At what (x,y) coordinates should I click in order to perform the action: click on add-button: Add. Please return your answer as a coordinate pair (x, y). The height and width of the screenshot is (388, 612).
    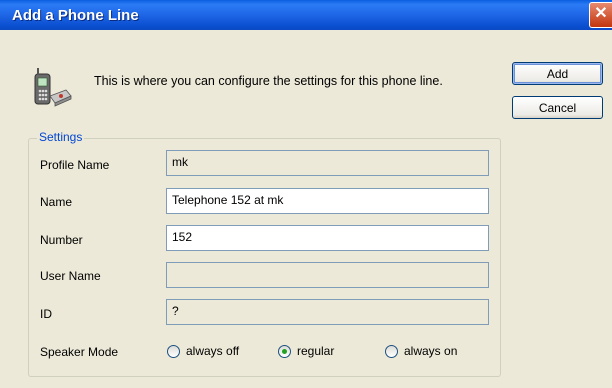
    Looking at the image, I should click on (557, 73).